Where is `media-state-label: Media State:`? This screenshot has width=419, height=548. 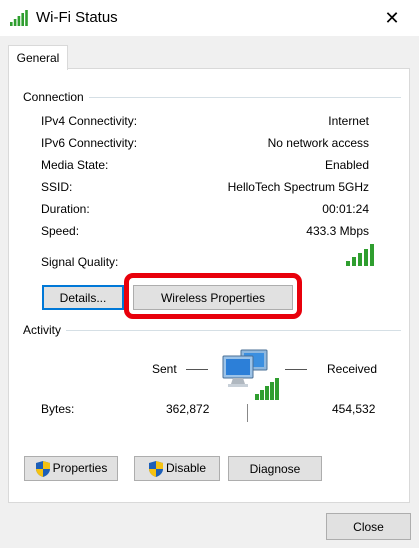 media-state-label: Media State: is located at coordinates (75, 165).